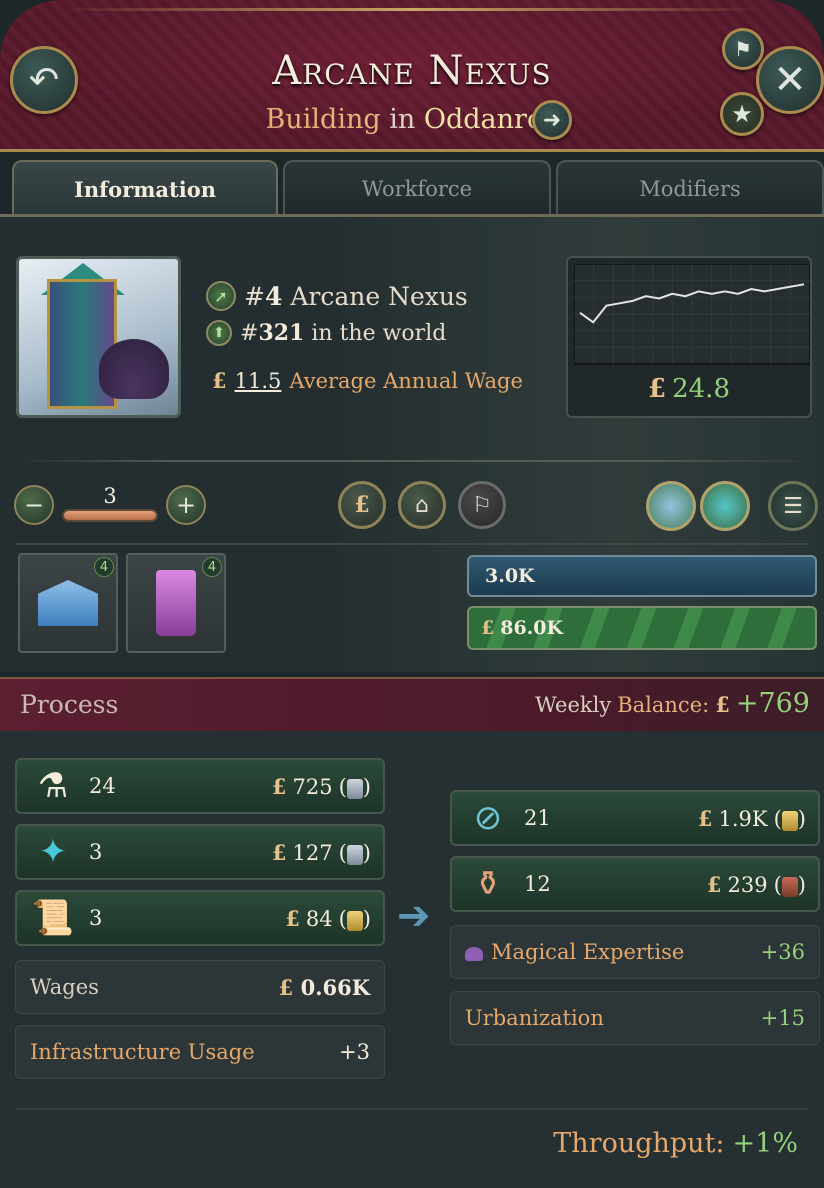 The width and height of the screenshot is (824, 1188). What do you see at coordinates (412, 71) in the screenshot?
I see `building-title: Arcane Nexus` at bounding box center [412, 71].